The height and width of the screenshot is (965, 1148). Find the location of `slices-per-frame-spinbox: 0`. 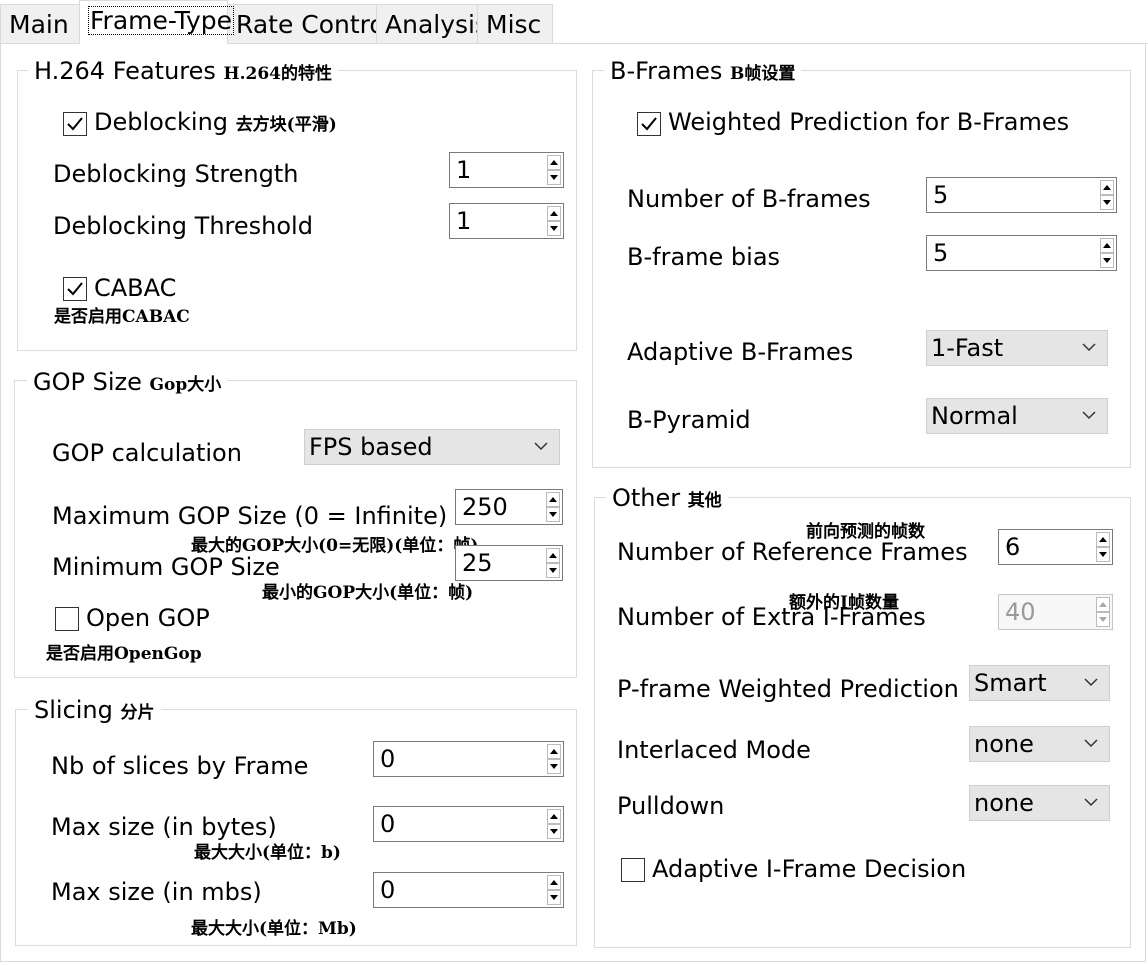

slices-per-frame-spinbox: 0 is located at coordinates (468, 759).